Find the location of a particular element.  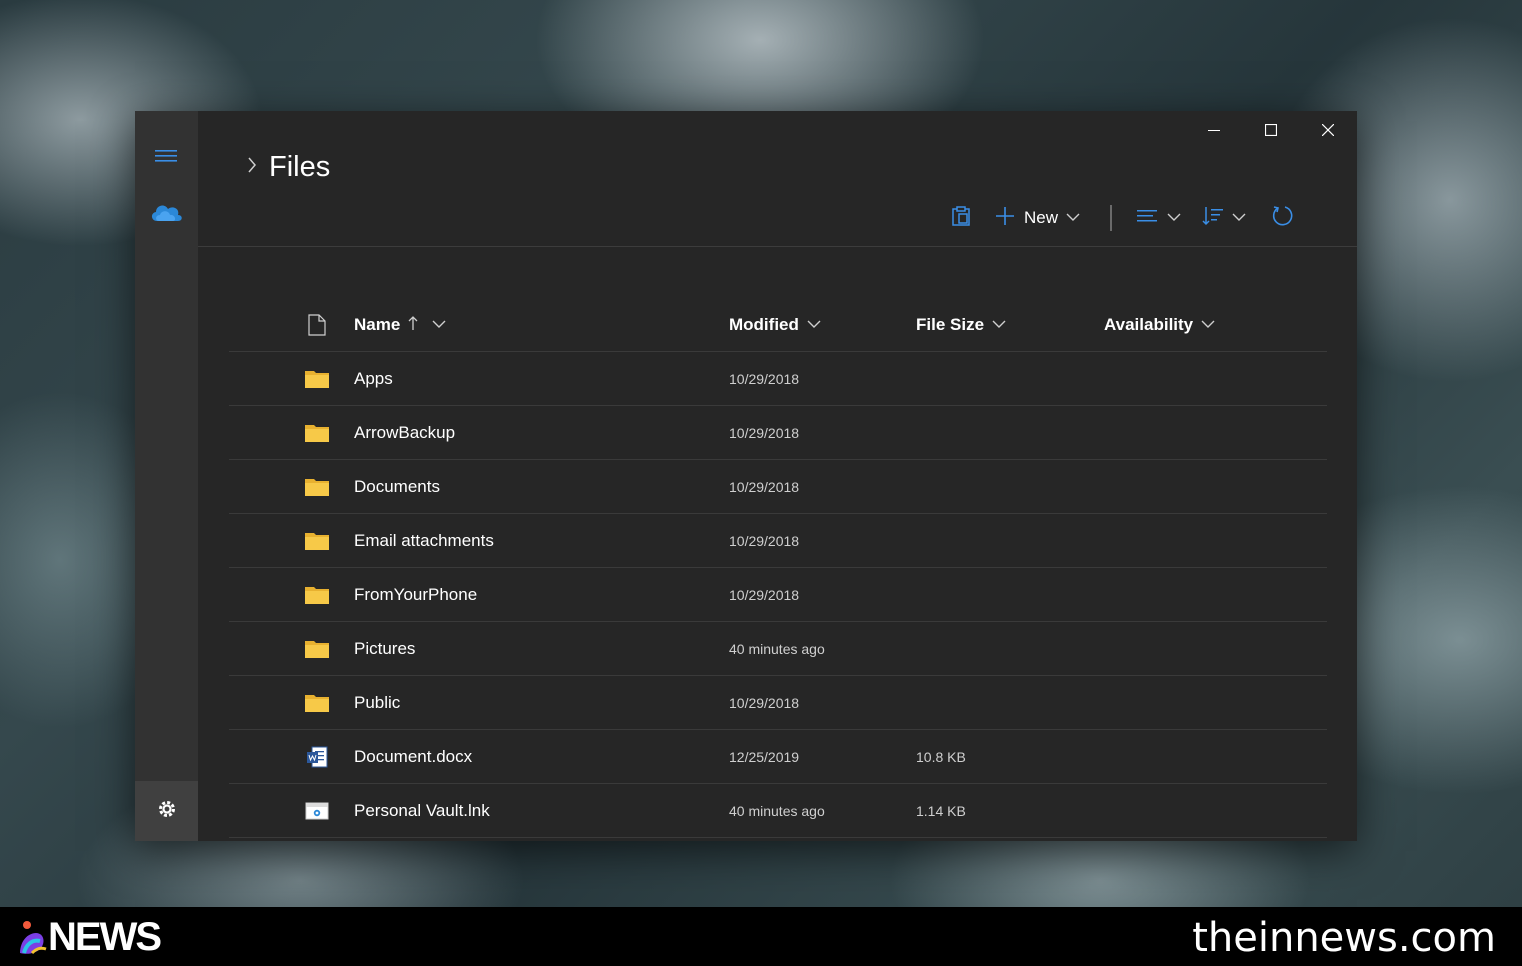

breadcrumb: Files is located at coordinates (288, 167).